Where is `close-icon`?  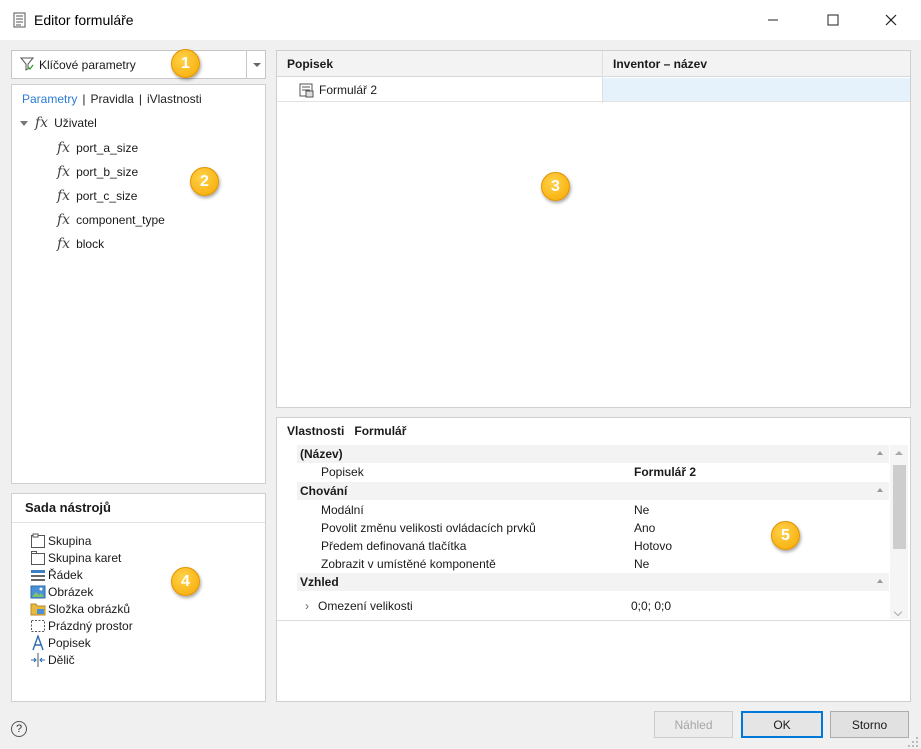 close-icon is located at coordinates (891, 20).